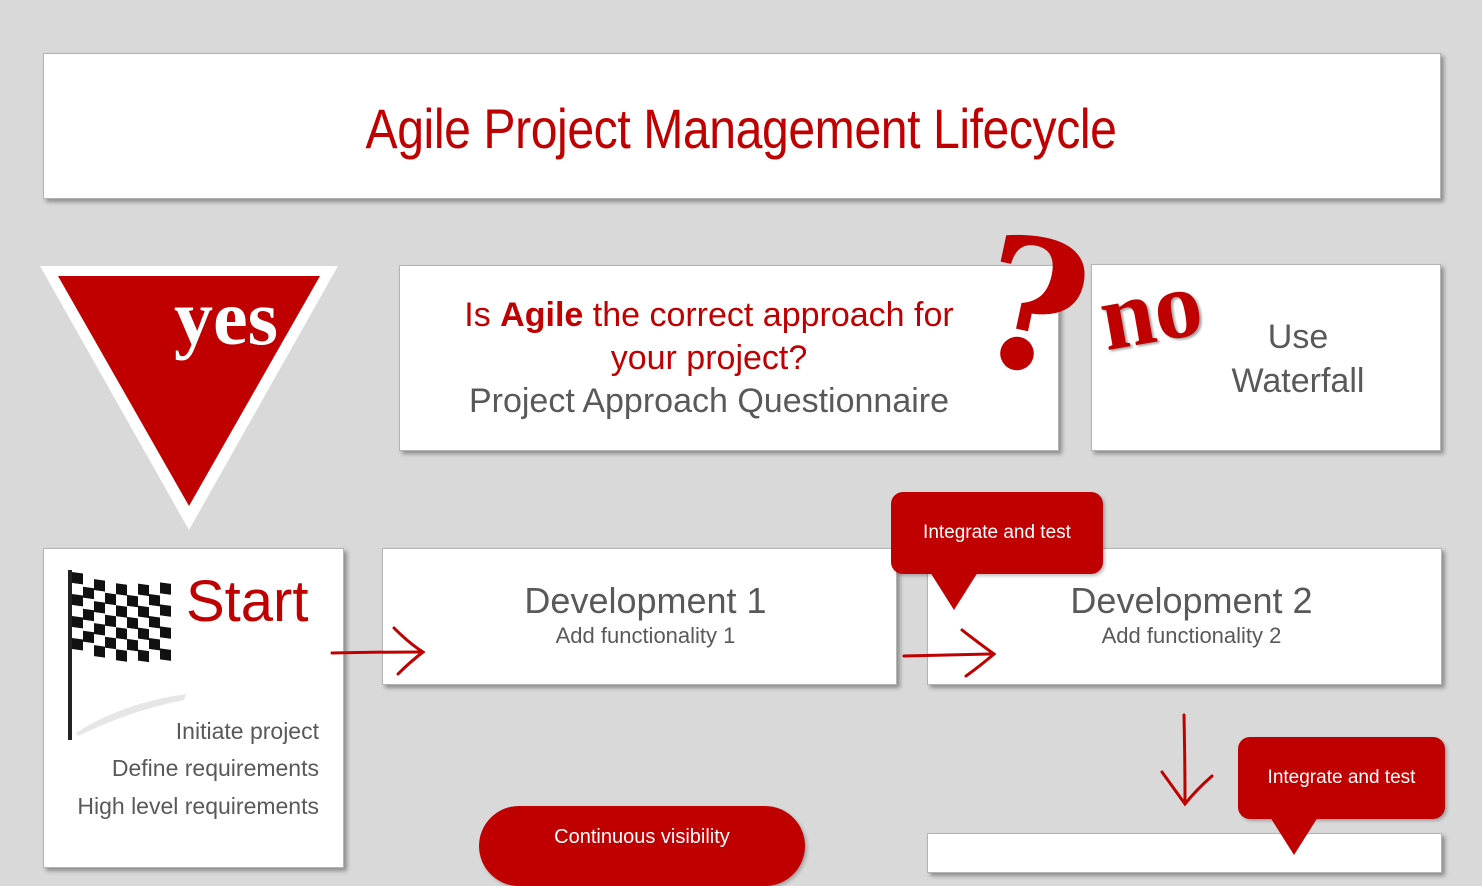 The height and width of the screenshot is (886, 1482). What do you see at coordinates (215, 768) in the screenshot?
I see `start-item-define: Define requirements` at bounding box center [215, 768].